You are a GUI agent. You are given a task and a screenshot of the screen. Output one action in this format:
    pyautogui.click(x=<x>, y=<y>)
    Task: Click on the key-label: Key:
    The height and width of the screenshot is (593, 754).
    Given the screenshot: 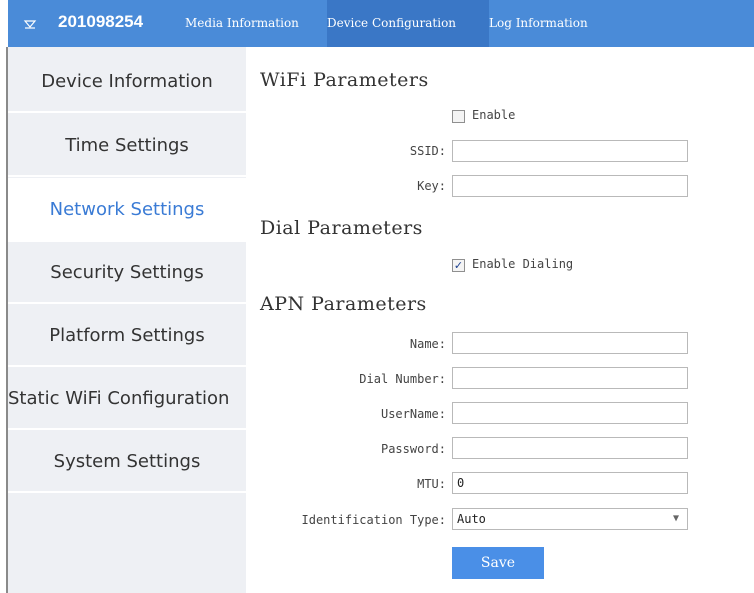 What is the action you would take?
    pyautogui.click(x=431, y=186)
    